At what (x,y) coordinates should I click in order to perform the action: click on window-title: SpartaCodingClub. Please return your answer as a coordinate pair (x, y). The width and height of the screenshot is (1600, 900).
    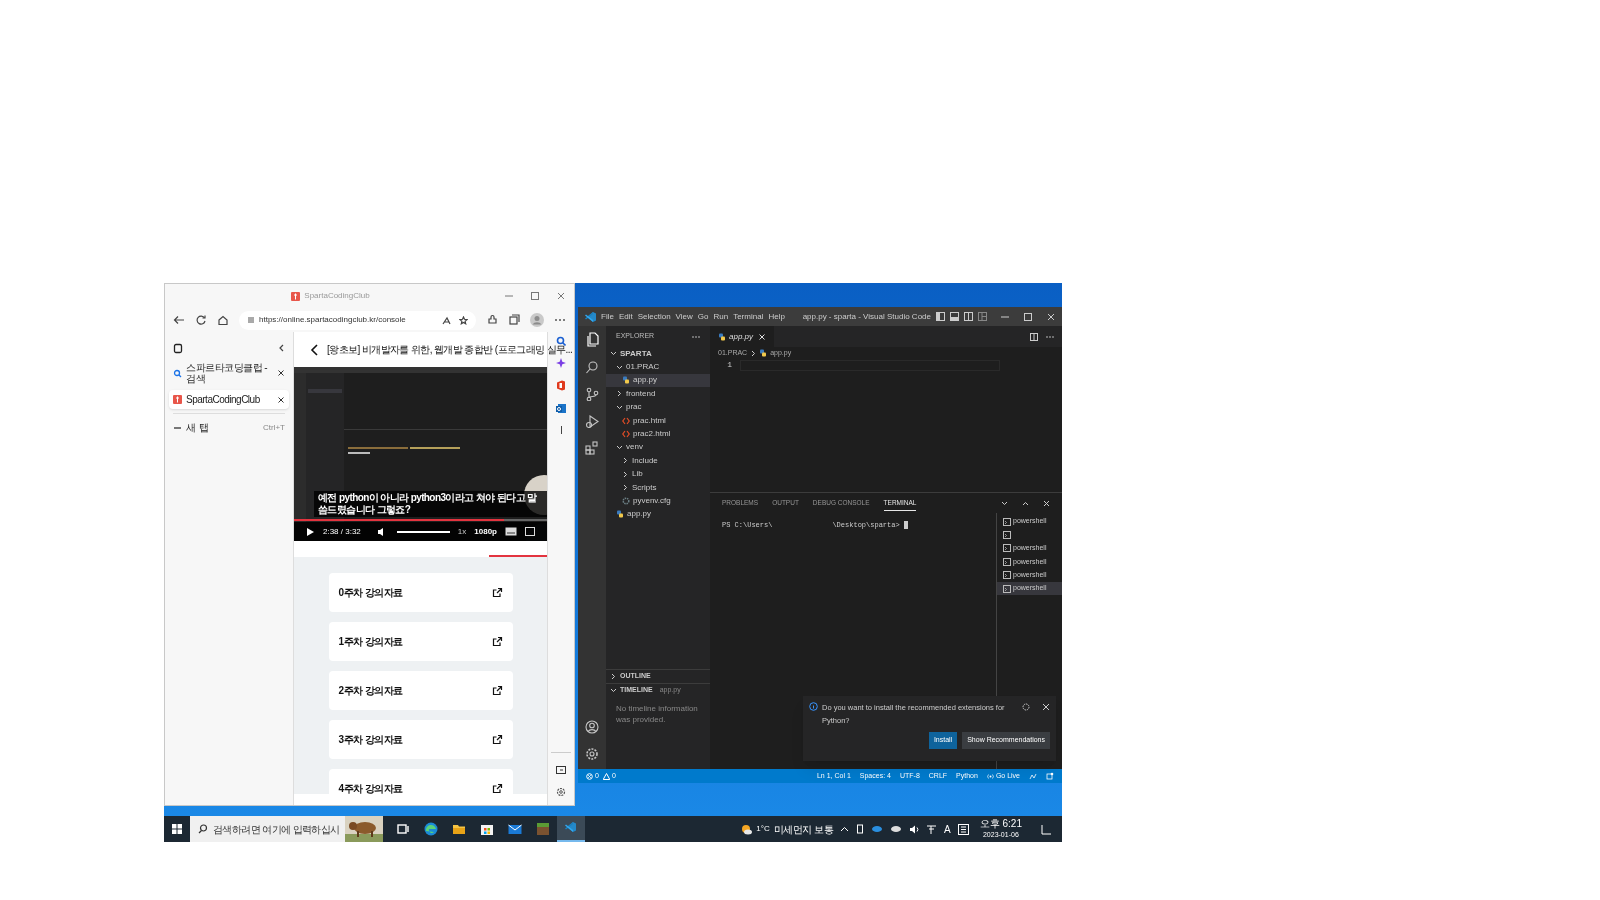
    Looking at the image, I should click on (337, 296).